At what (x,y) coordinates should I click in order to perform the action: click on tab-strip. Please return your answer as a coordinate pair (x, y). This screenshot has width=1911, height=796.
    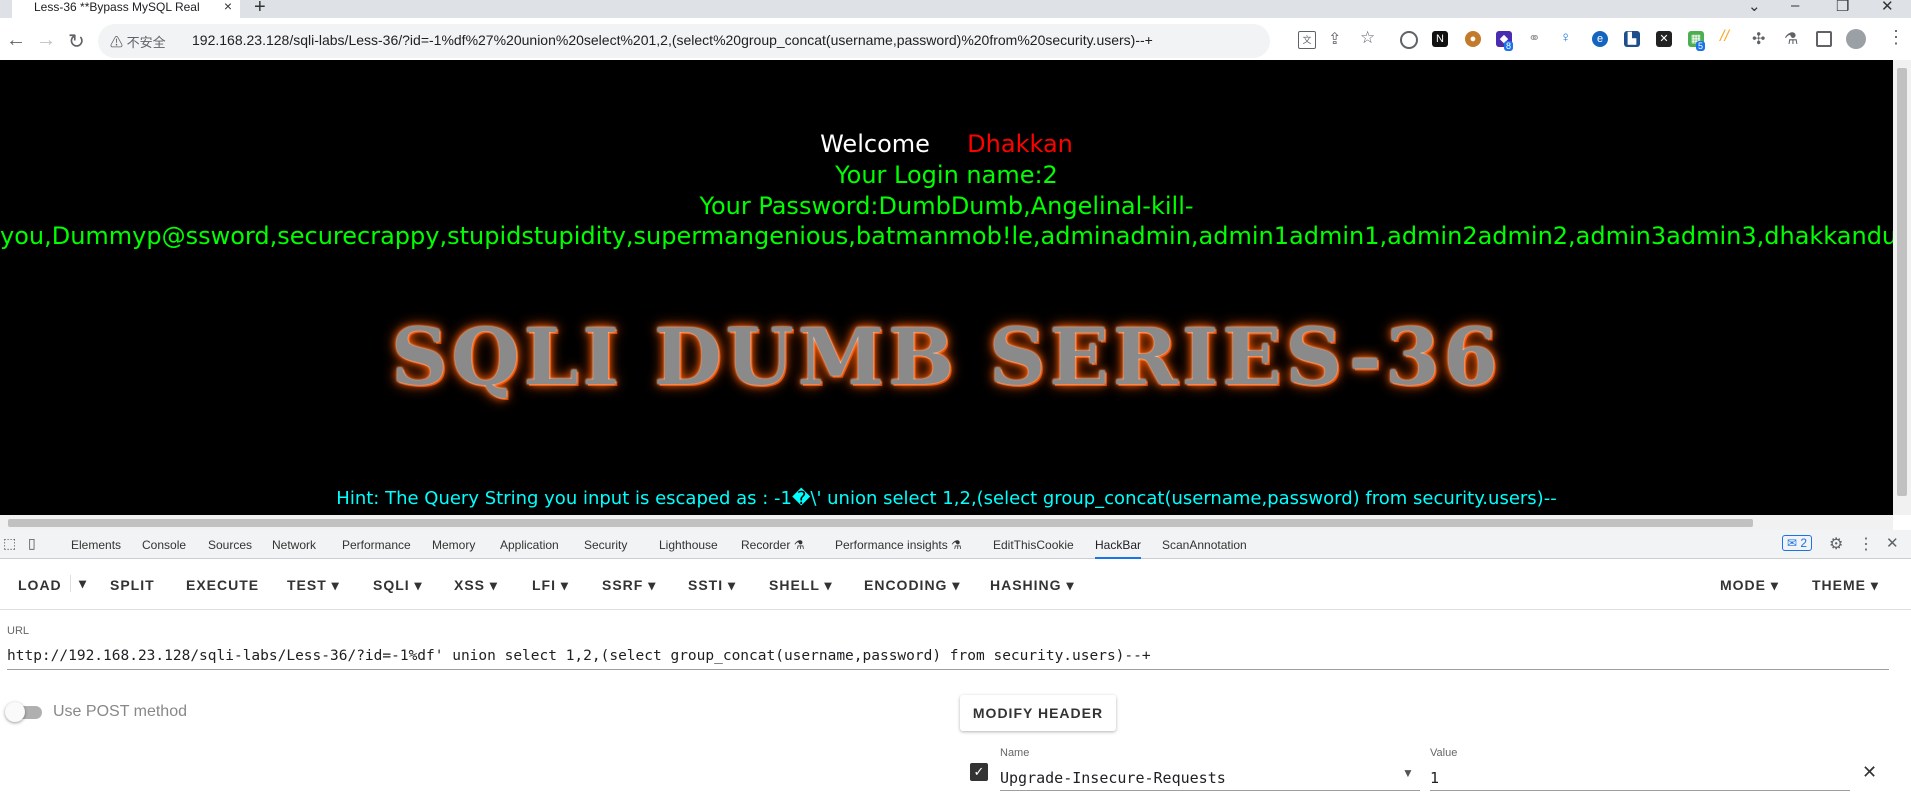
    Looking at the image, I should click on (955, 9).